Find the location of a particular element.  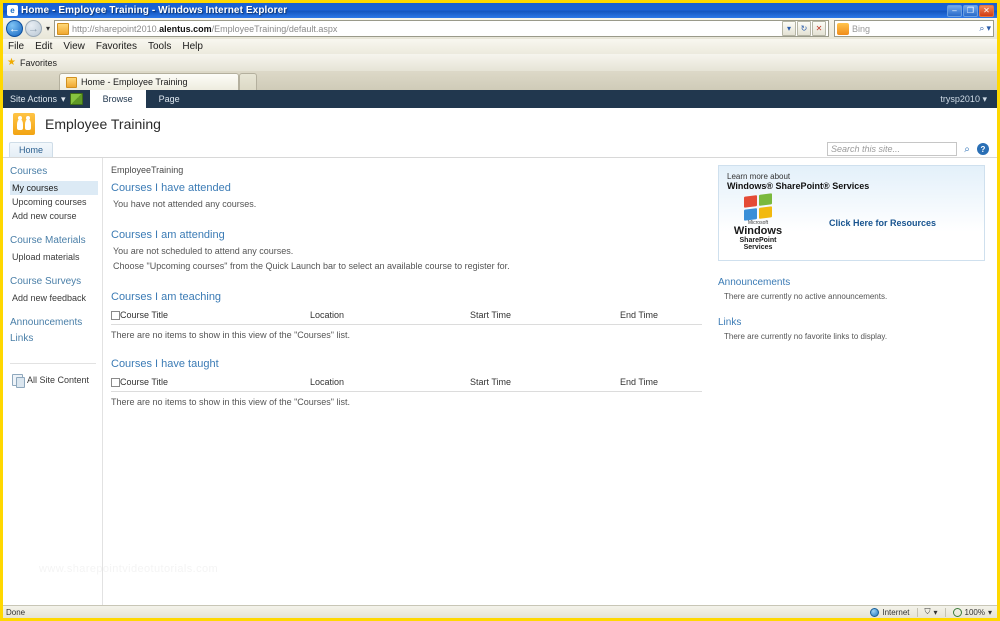

sidebar-item-upcoming-courses: Upcoming courses is located at coordinates (54, 202).